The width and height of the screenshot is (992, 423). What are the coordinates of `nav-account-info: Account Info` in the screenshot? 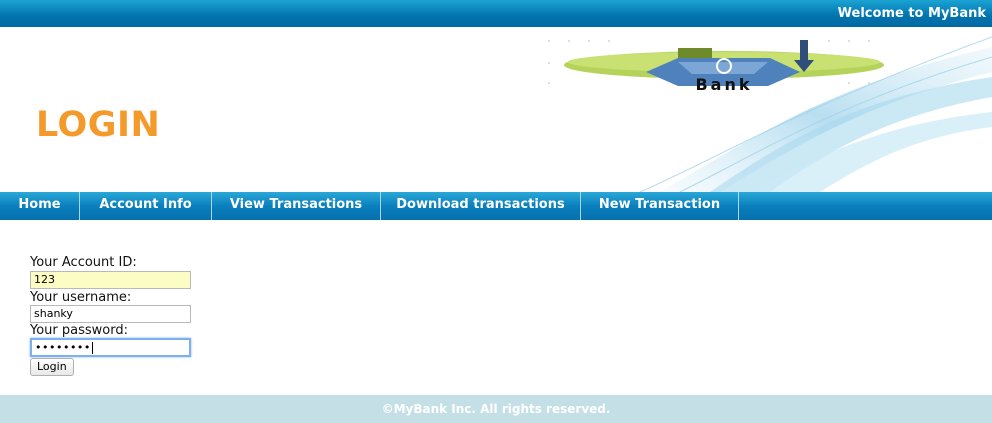 It's located at (146, 206).